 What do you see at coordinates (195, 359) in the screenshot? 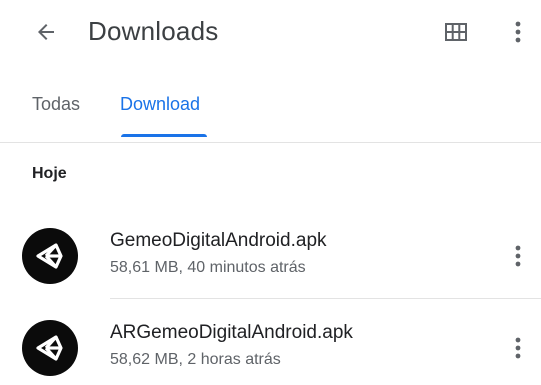
I see `file-meta: 58,62 MB, 2 horas atrás` at bounding box center [195, 359].